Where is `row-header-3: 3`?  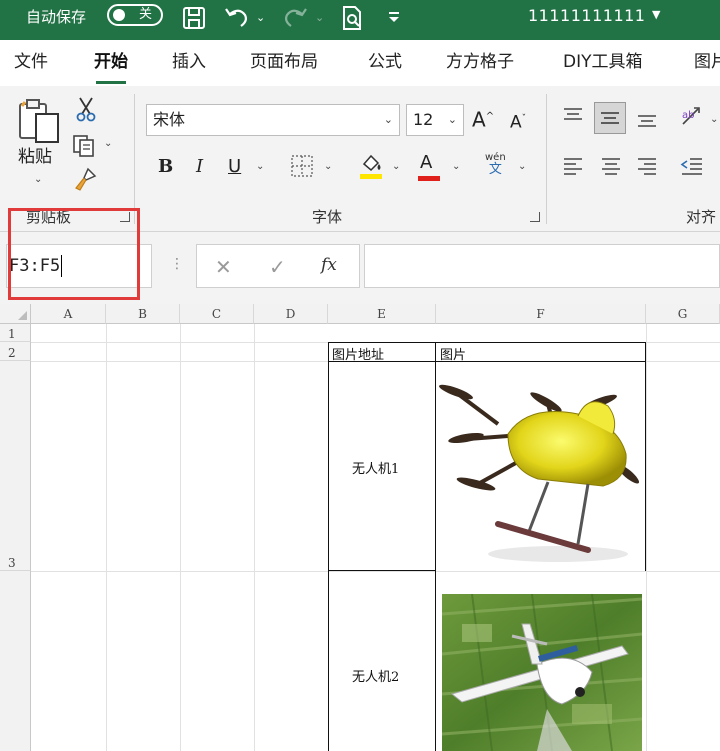
row-header-3: 3 is located at coordinates (15, 466).